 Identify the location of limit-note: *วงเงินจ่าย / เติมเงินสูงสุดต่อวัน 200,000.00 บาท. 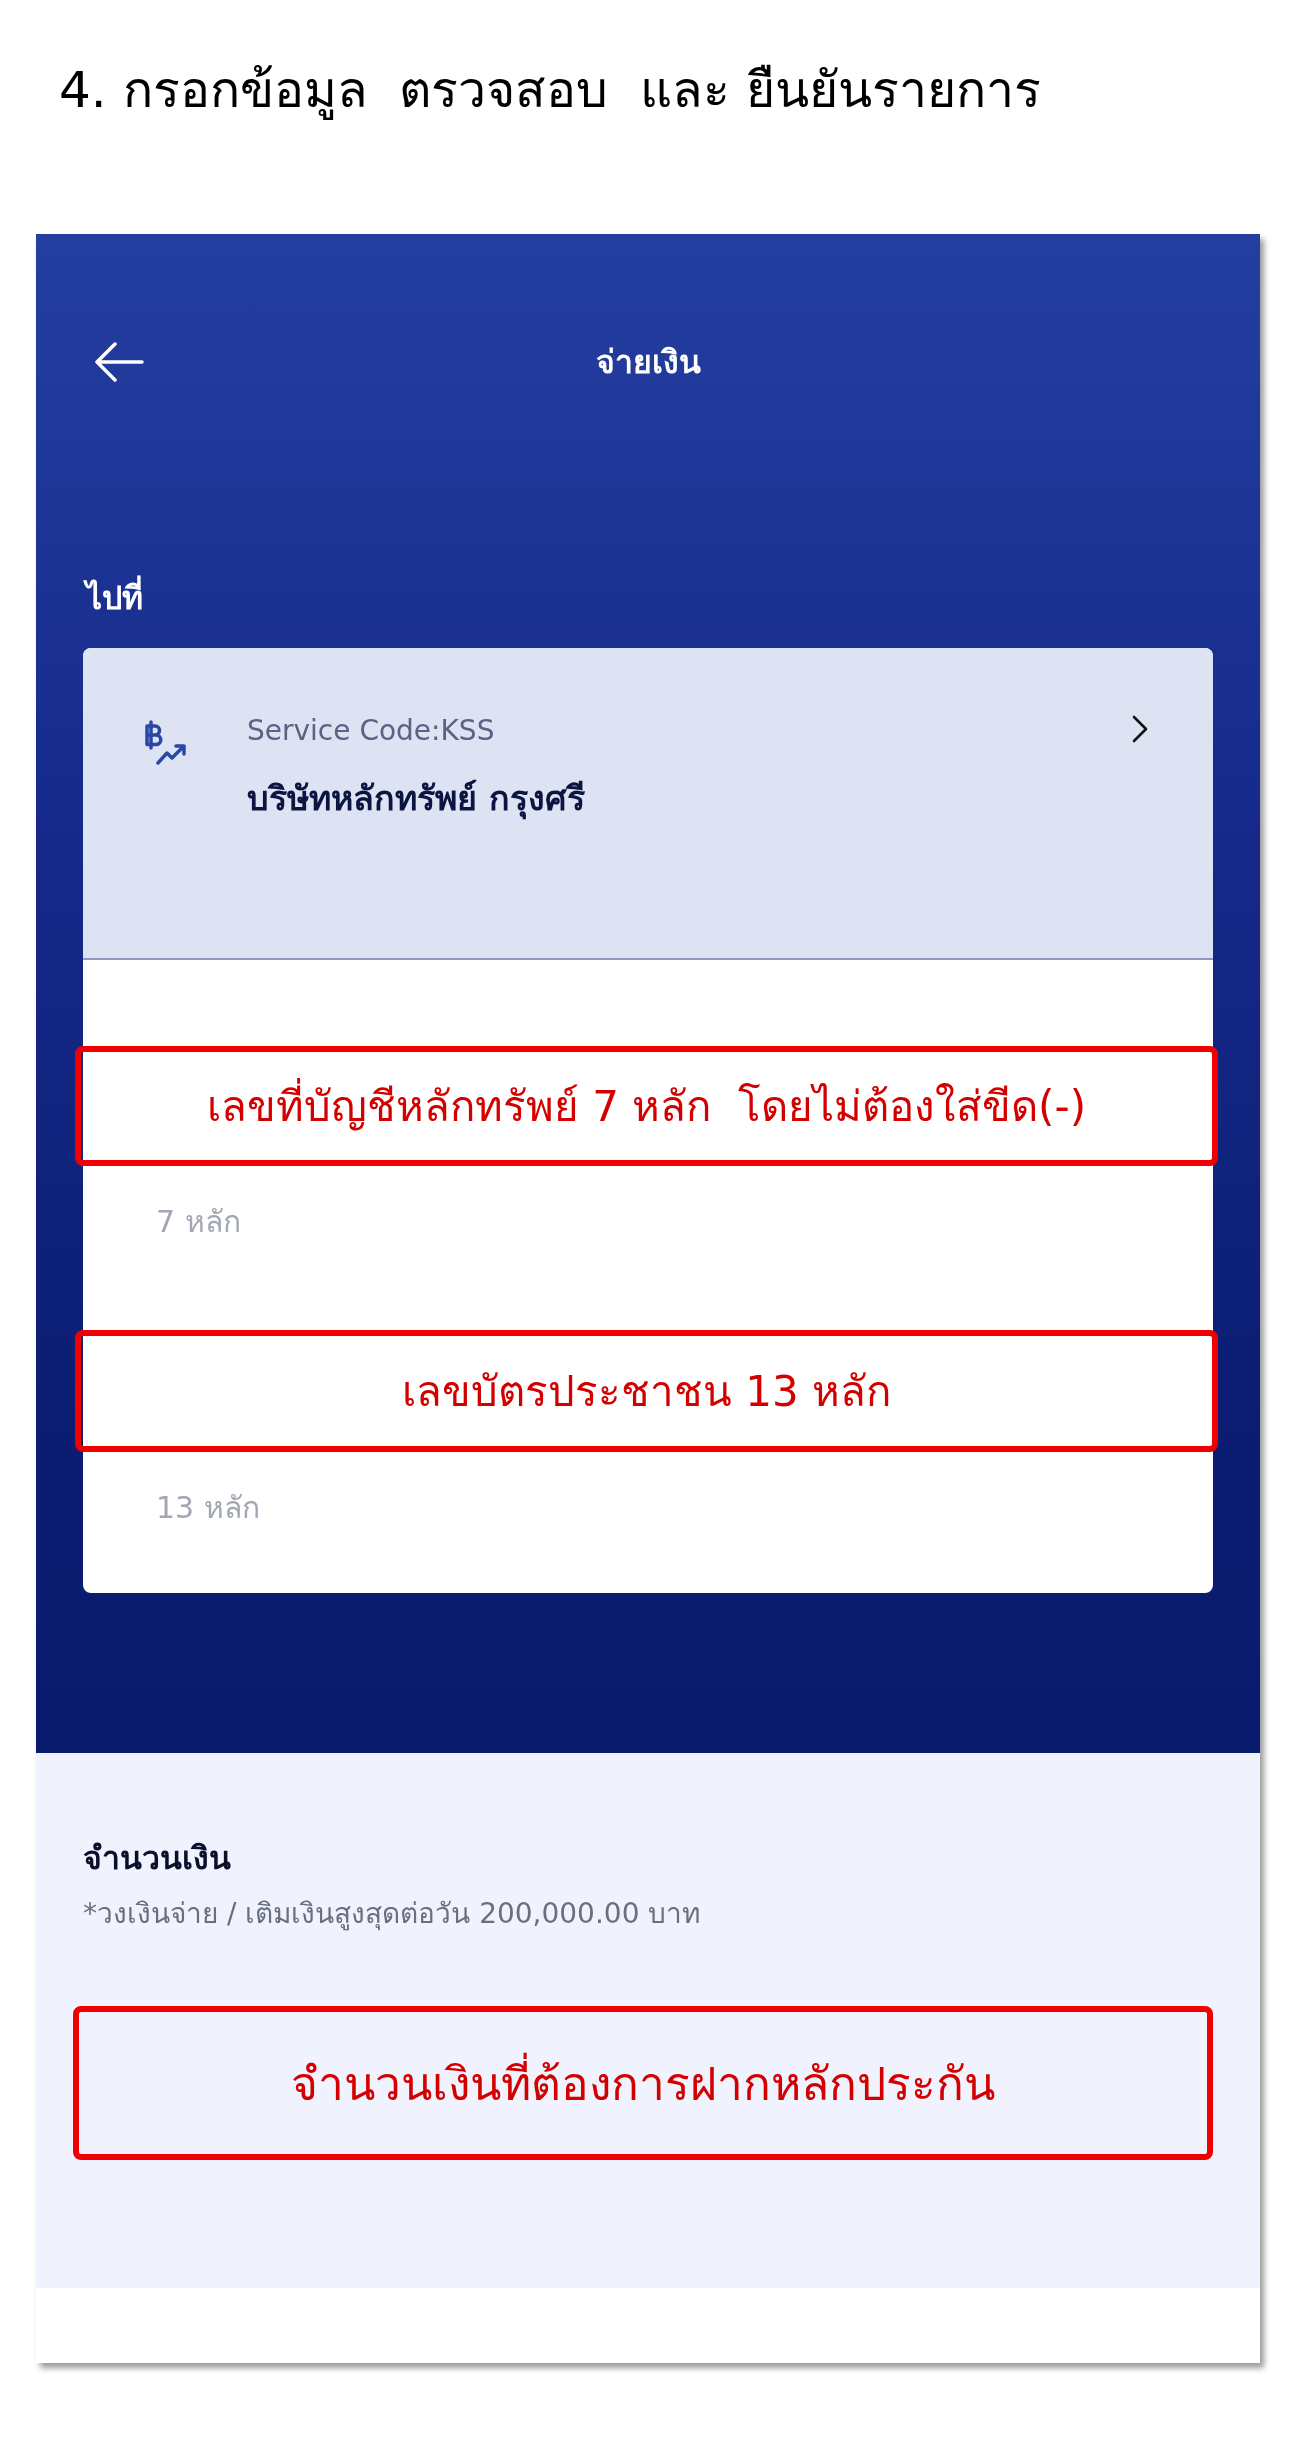
(392, 1914).